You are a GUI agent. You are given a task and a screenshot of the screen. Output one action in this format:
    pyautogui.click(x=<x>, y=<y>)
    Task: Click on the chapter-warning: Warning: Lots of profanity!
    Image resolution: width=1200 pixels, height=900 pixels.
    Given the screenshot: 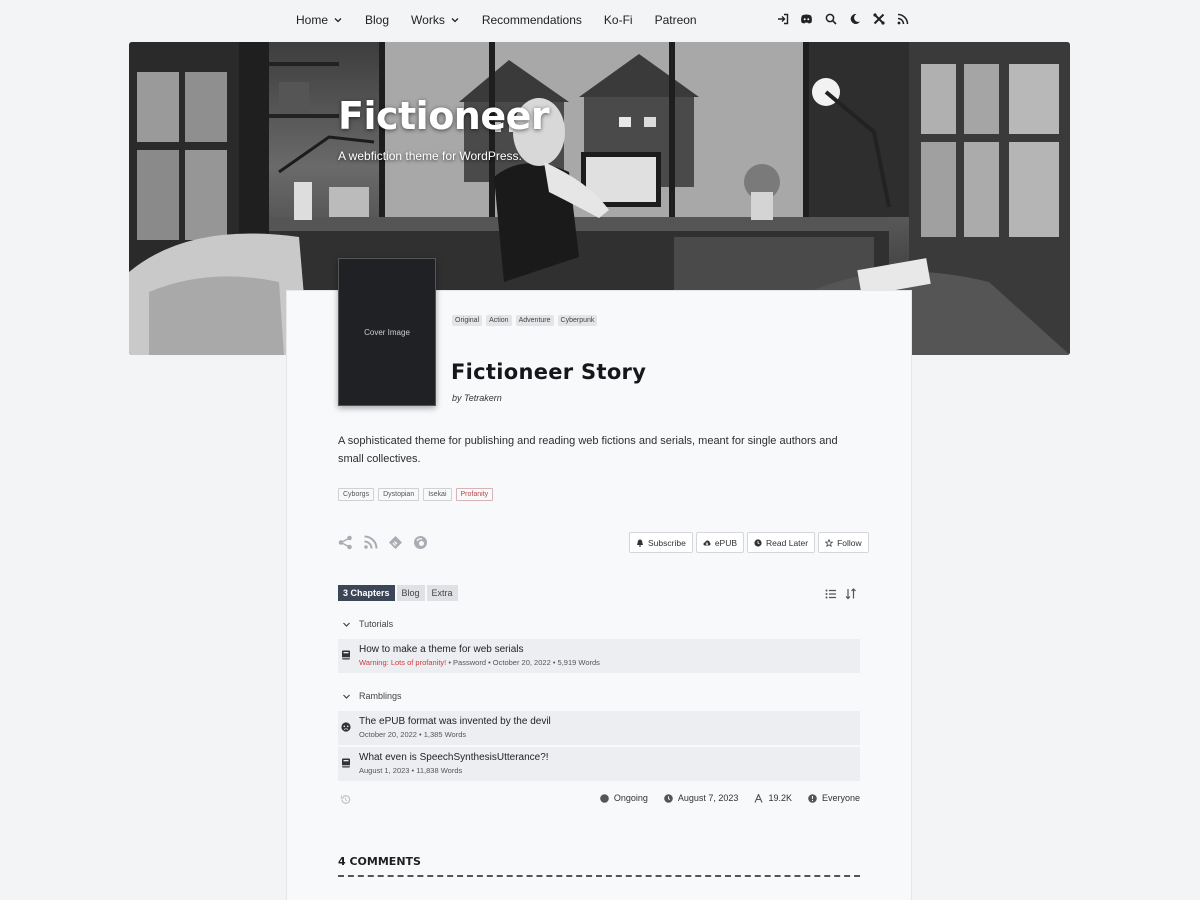 What is the action you would take?
    pyautogui.click(x=403, y=662)
    